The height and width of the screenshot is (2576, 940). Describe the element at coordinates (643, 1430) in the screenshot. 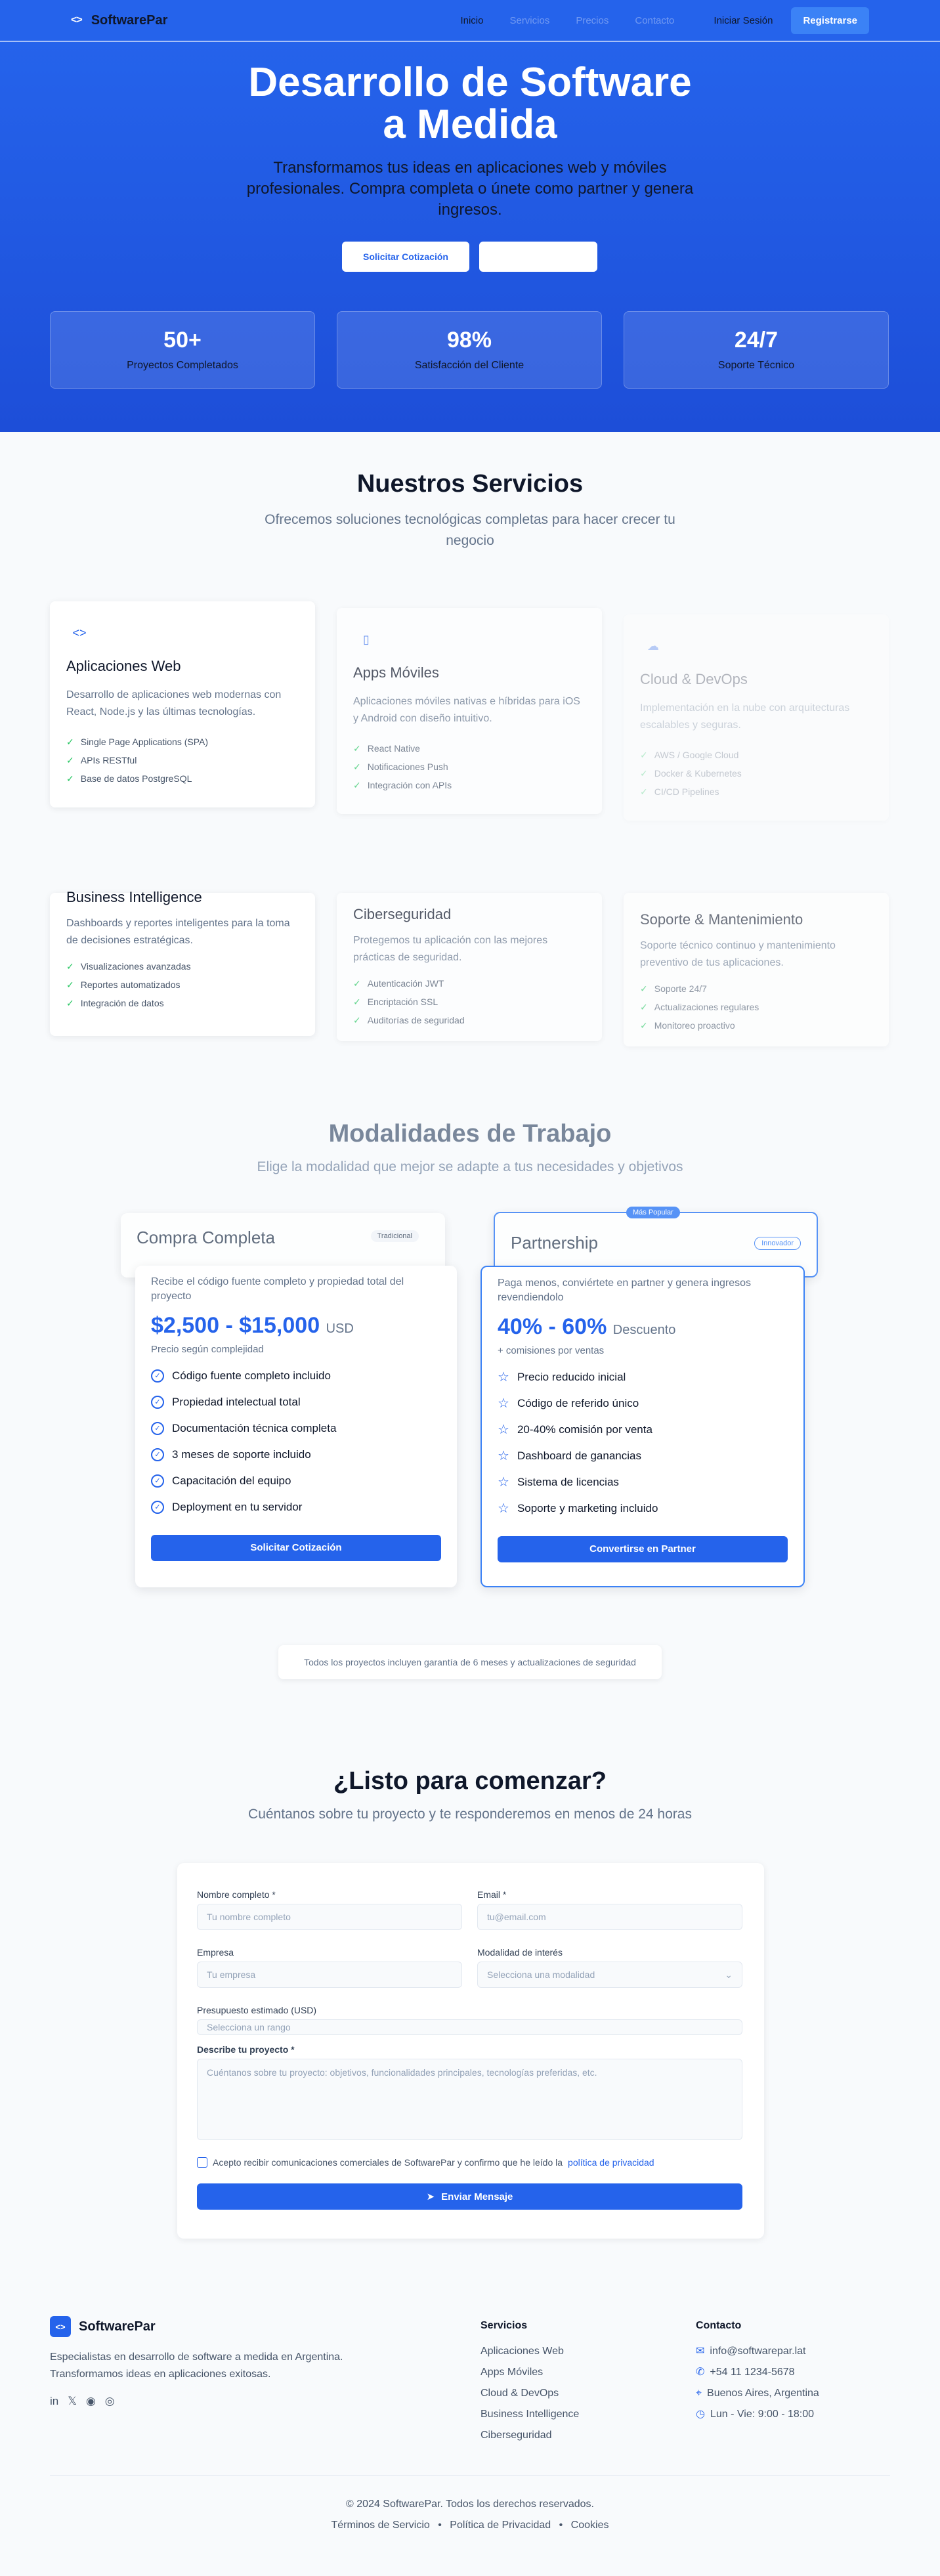

I see `feature-item: ☆ 20-40% comisión por venta` at that location.